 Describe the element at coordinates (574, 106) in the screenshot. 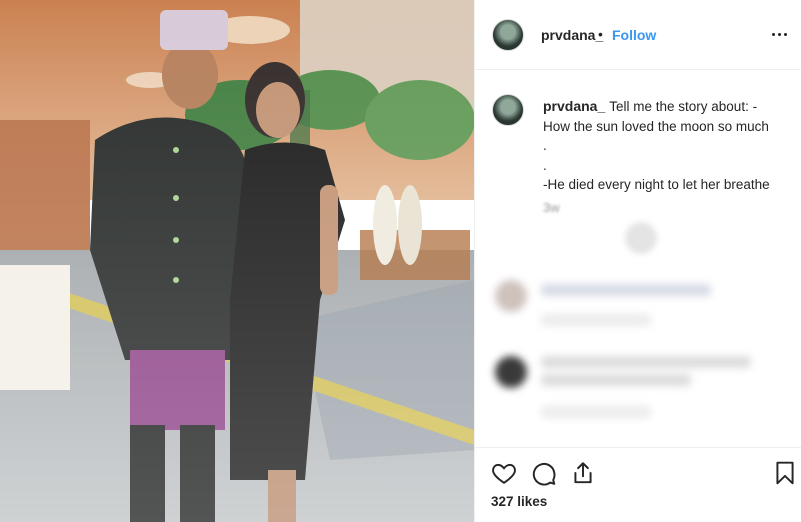

I see `caption-username-link: prvdana_` at that location.